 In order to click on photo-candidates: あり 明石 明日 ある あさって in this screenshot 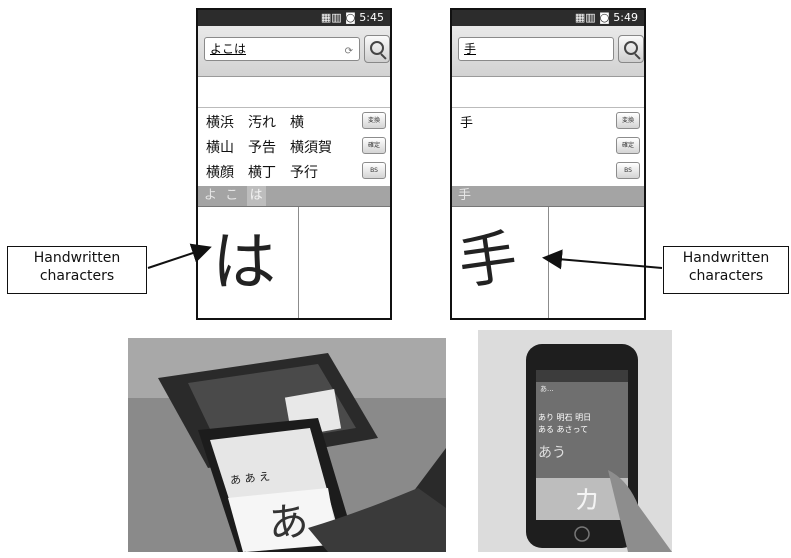, I will do `click(565, 423)`.